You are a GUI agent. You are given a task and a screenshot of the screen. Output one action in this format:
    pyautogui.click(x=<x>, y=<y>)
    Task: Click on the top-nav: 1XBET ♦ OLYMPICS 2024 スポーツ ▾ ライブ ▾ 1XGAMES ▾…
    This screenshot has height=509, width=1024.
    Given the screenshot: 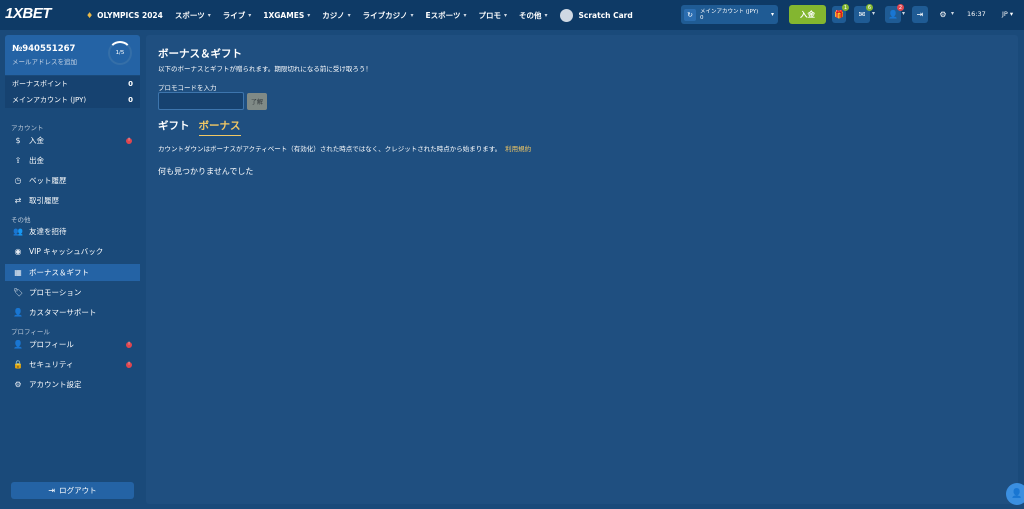 What is the action you would take?
    pyautogui.click(x=512, y=15)
    